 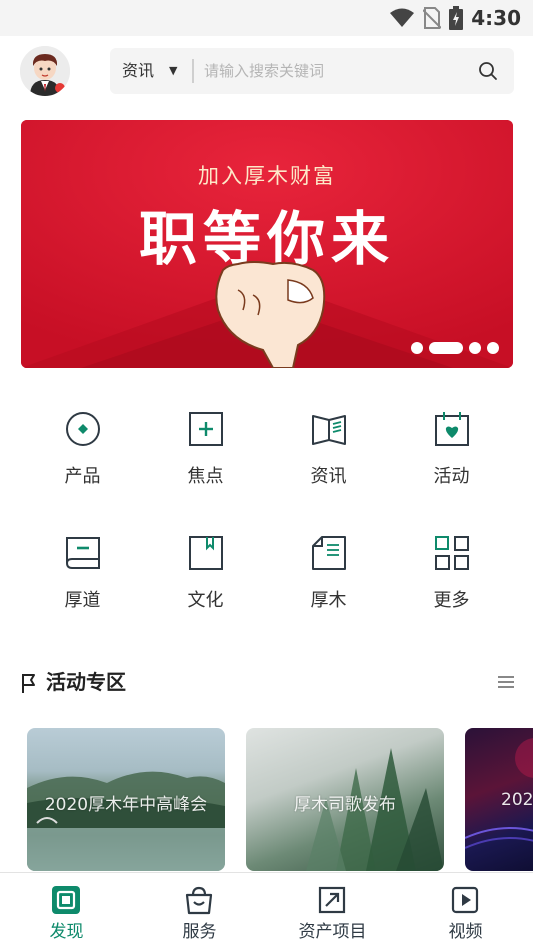 I want to click on search-box: 资讯 ▼, so click(x=312, y=71).